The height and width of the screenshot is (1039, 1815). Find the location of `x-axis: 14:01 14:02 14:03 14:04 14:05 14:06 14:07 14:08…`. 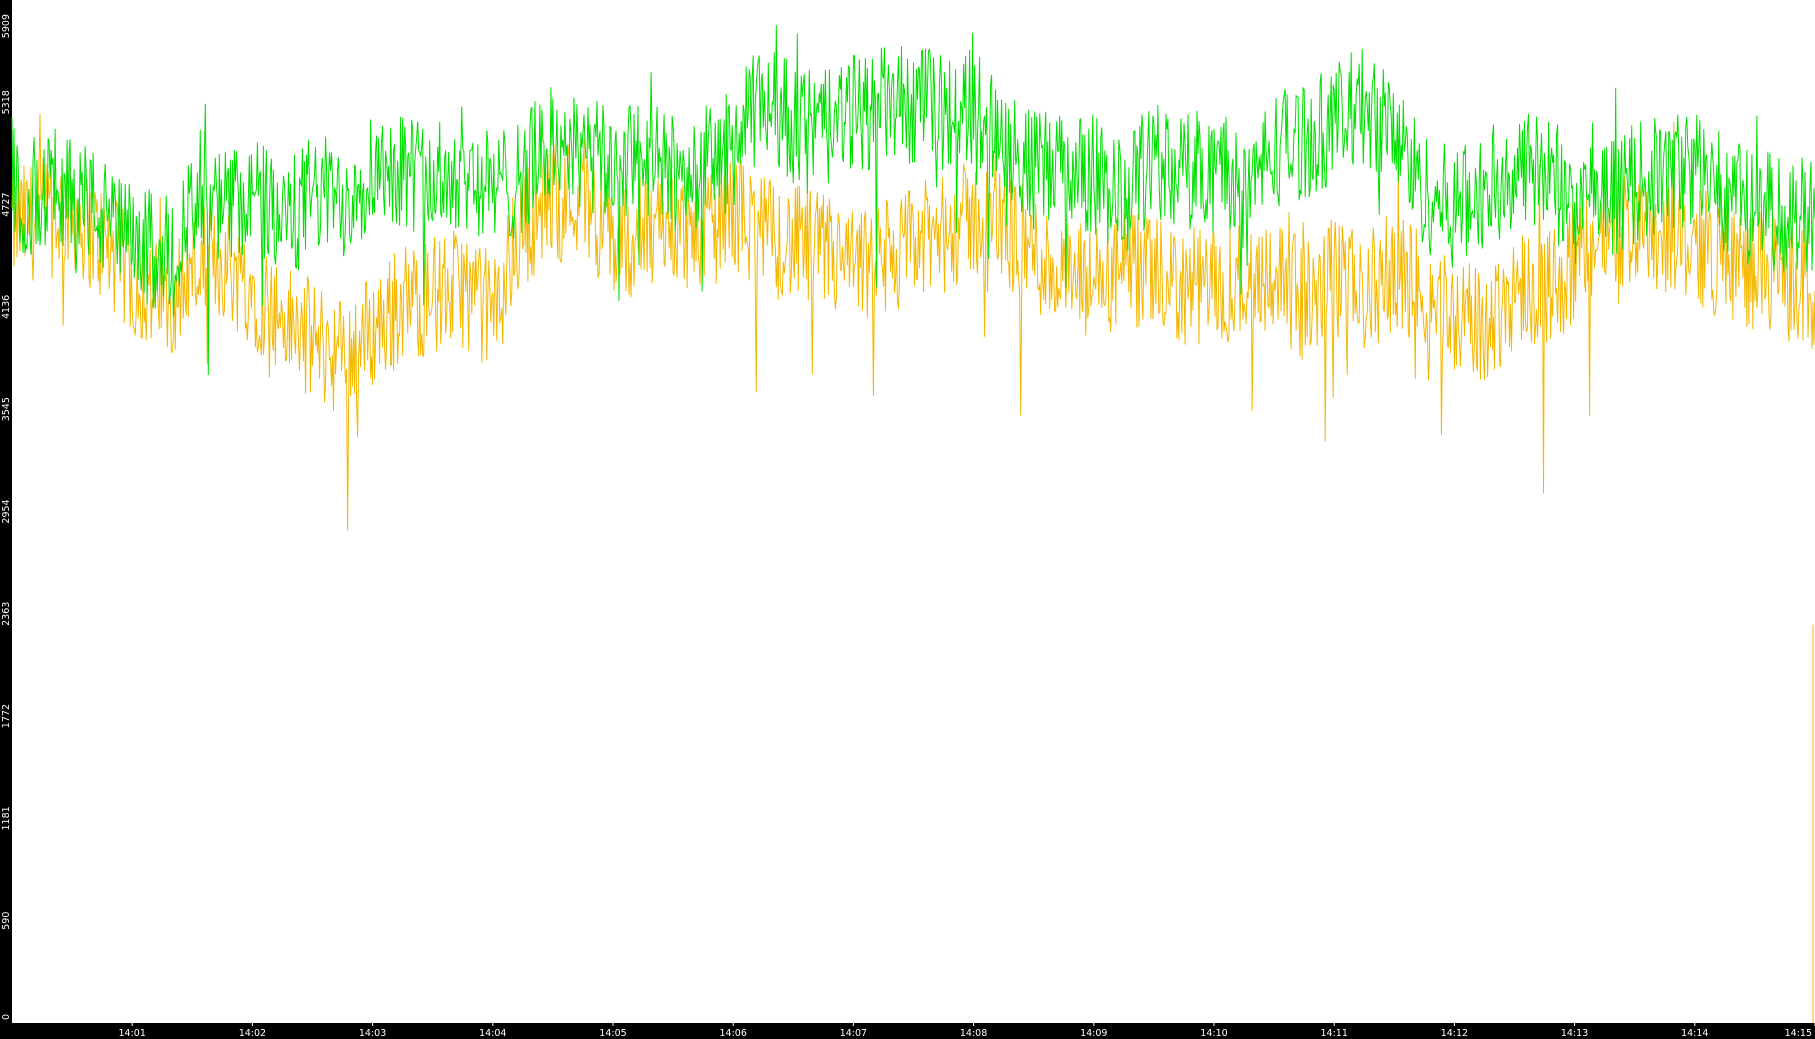

x-axis: 14:01 14:02 14:03 14:04 14:05 14:06 14:07 14:08… is located at coordinates (967, 1031).